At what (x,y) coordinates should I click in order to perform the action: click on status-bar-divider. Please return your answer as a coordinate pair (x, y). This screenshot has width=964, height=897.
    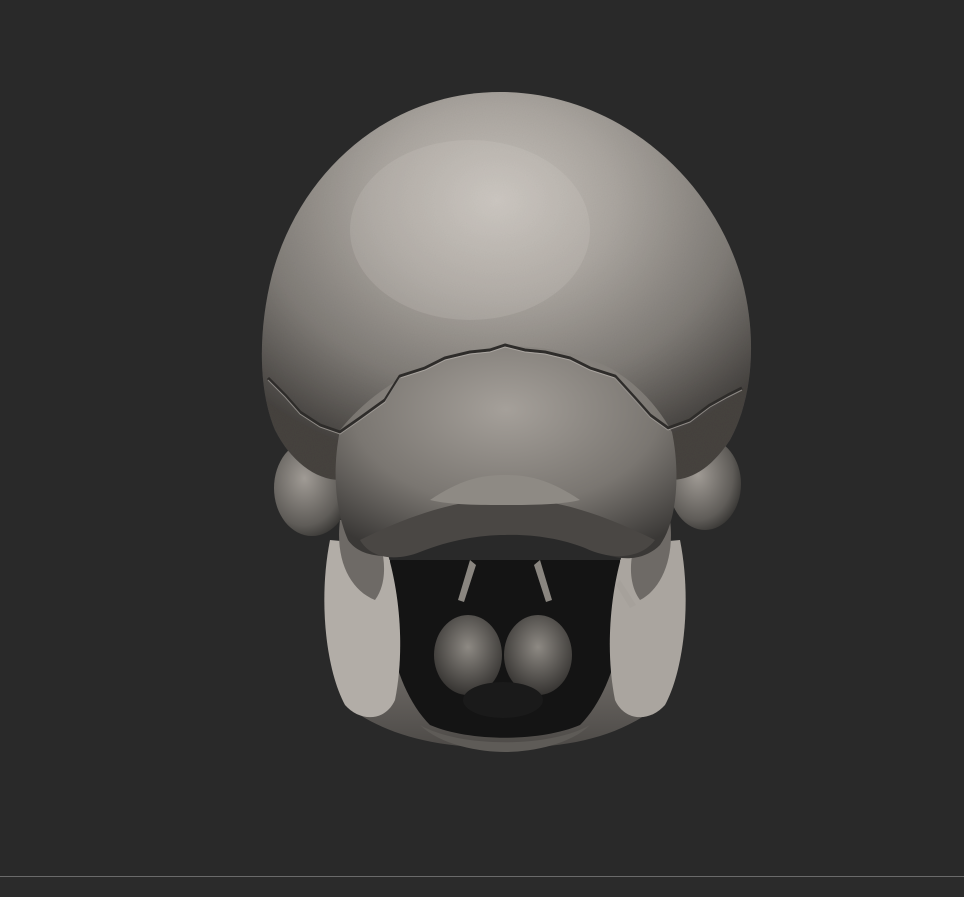
    Looking at the image, I should click on (482, 886).